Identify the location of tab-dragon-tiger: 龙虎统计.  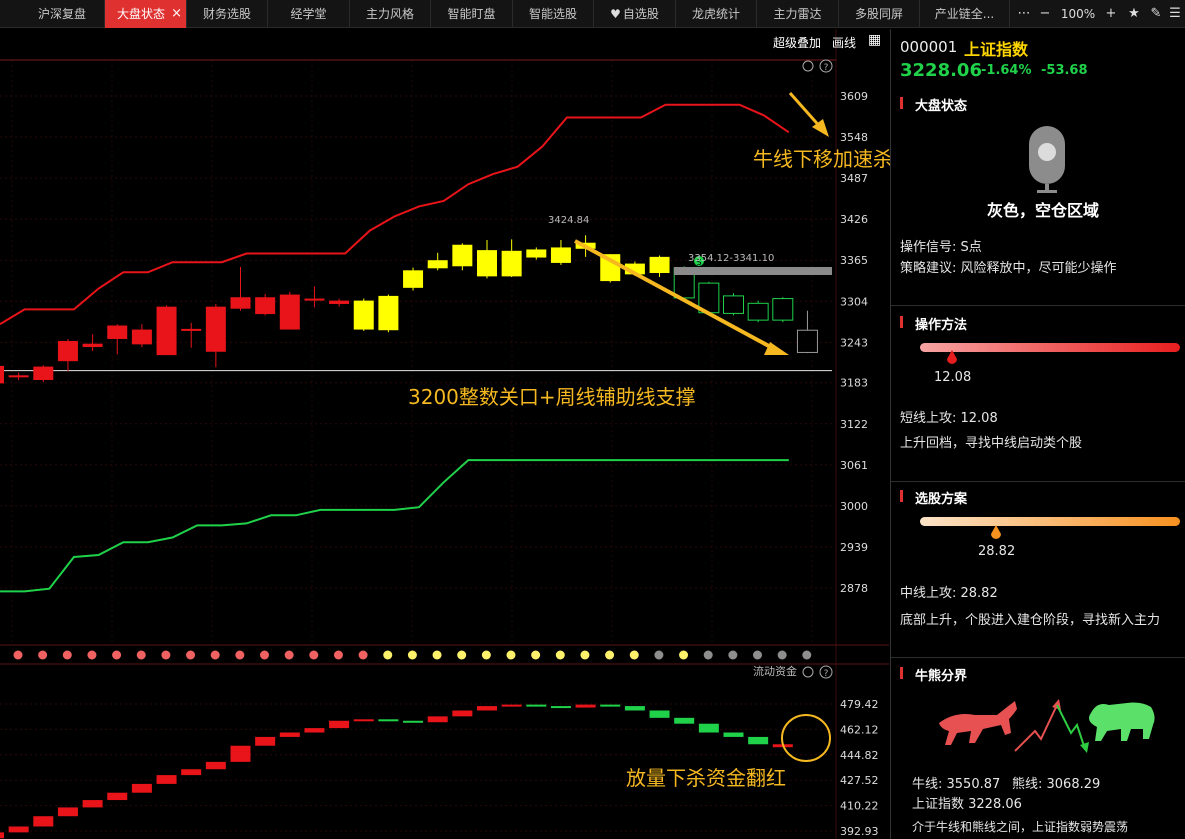
(716, 14).